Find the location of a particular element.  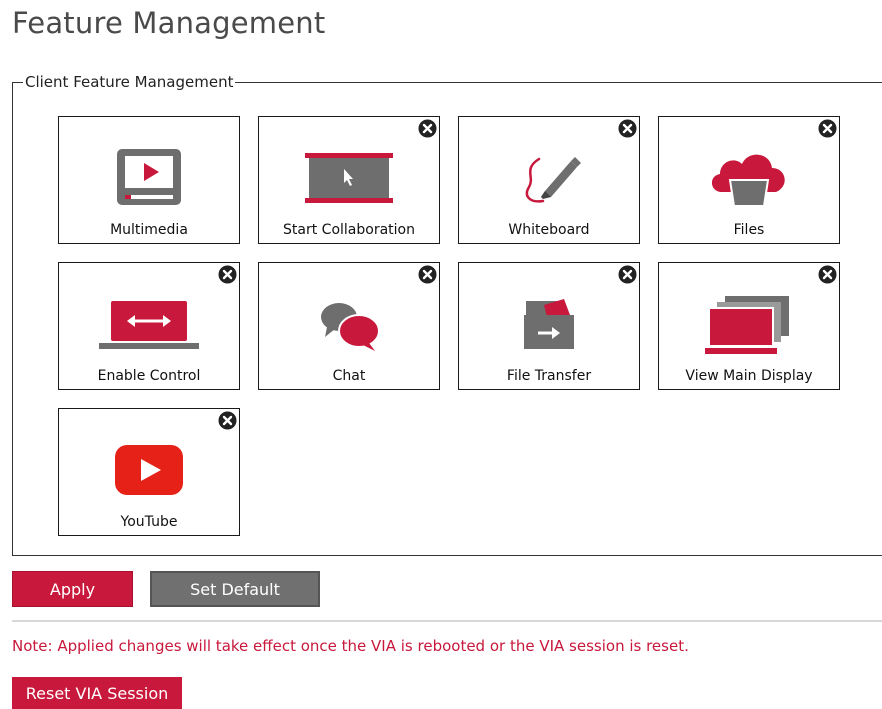

enable-control-icon is located at coordinates (149, 324).